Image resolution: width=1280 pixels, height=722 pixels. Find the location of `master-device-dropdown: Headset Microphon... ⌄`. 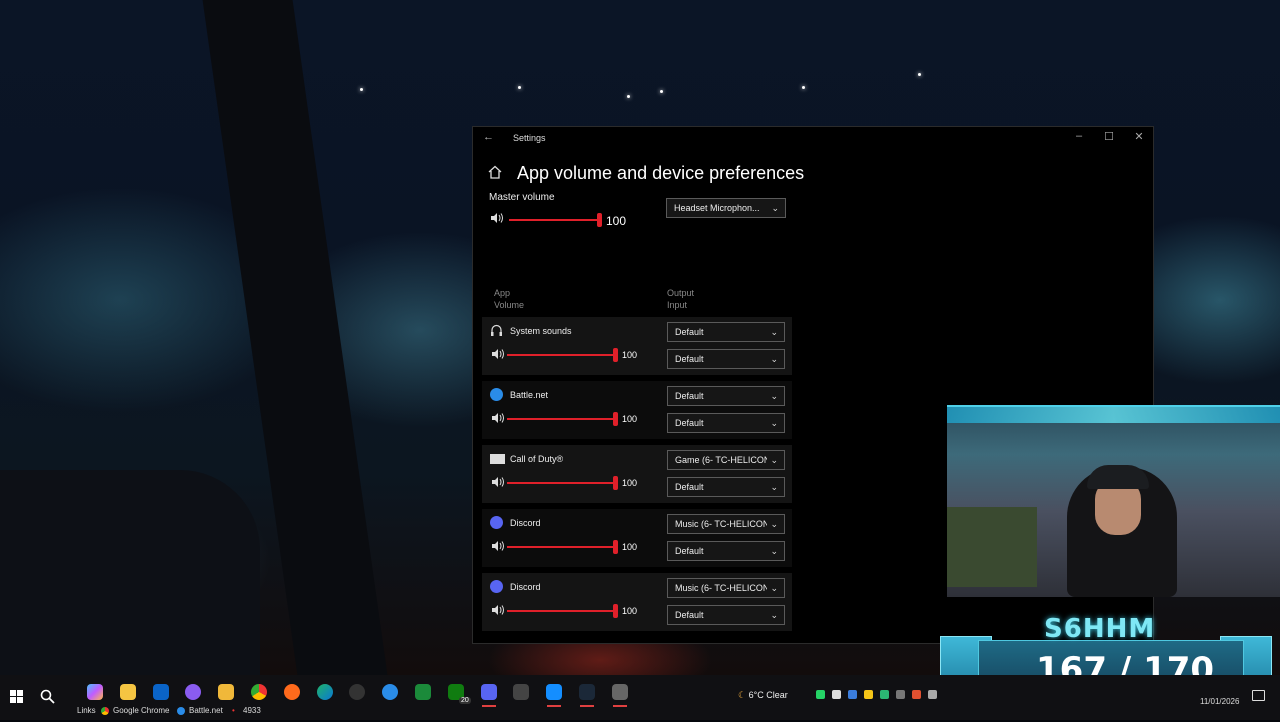

master-device-dropdown: Headset Microphon... ⌄ is located at coordinates (726, 208).